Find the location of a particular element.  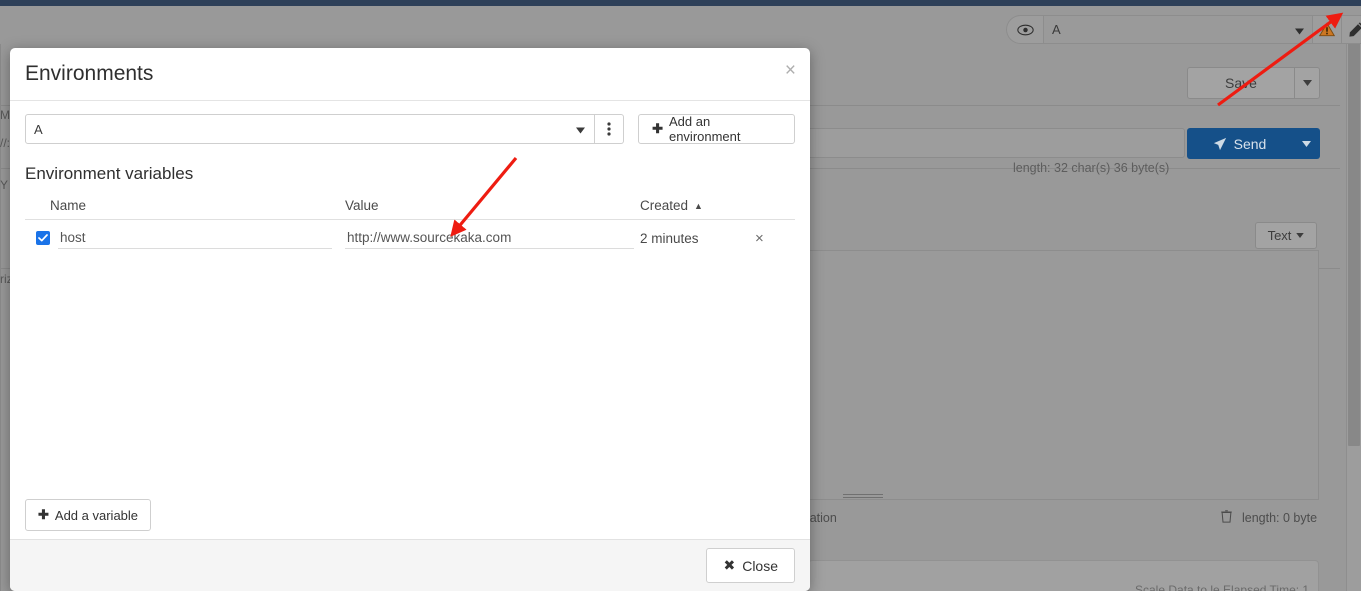

text-format-label: Text is located at coordinates (1279, 235).